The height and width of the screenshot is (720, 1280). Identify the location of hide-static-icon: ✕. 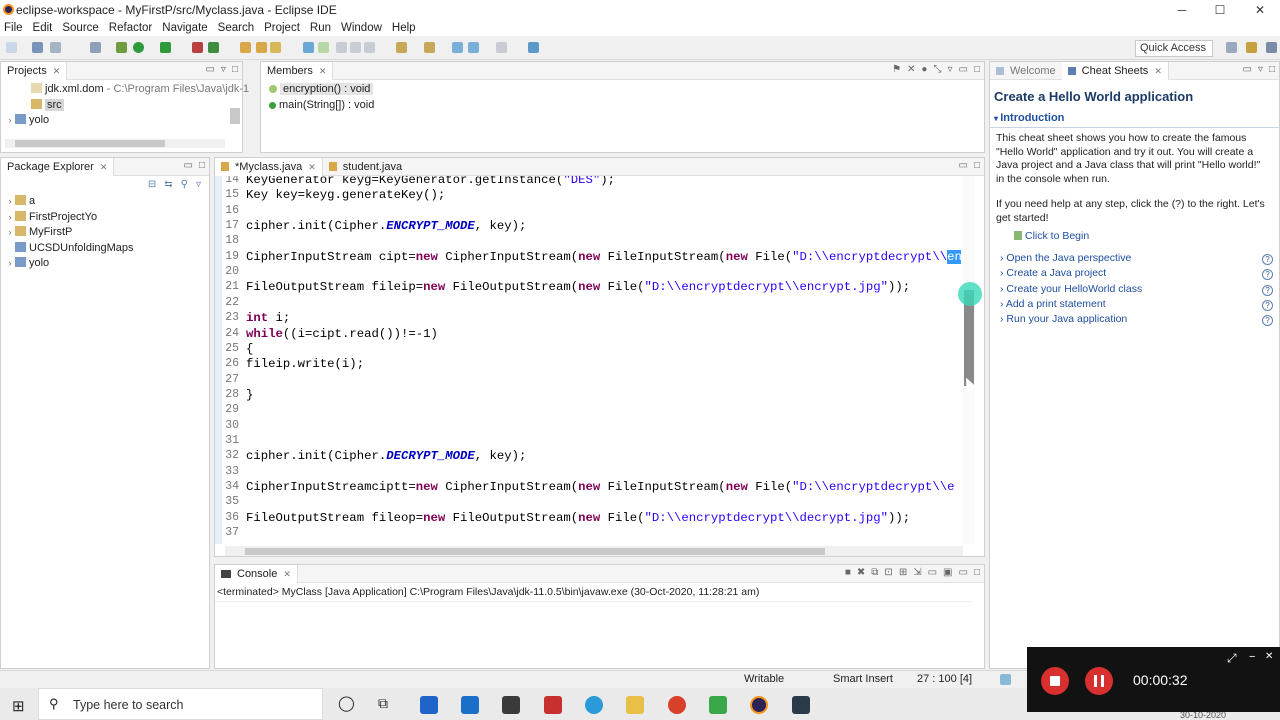
(911, 69).